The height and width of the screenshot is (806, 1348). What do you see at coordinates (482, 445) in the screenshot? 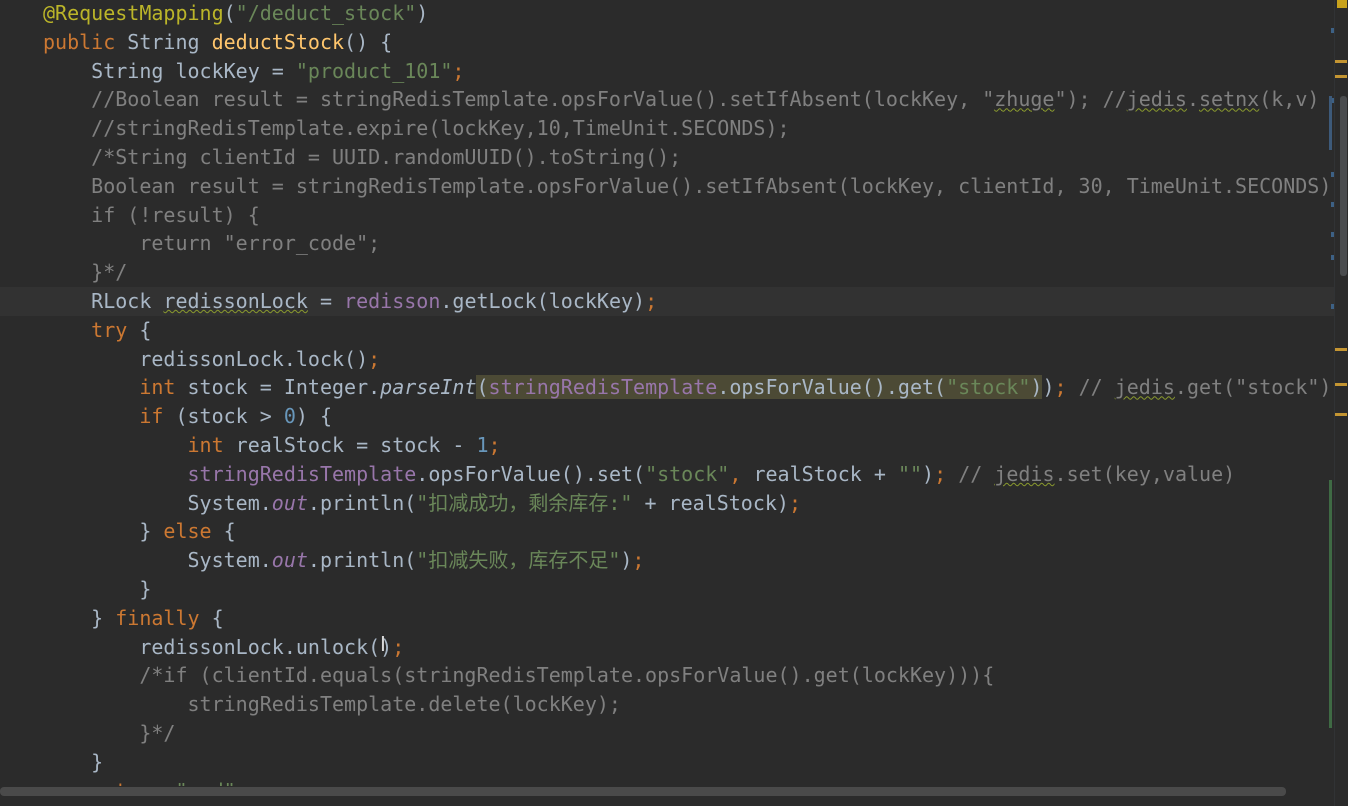
I see `code-token: 1` at bounding box center [482, 445].